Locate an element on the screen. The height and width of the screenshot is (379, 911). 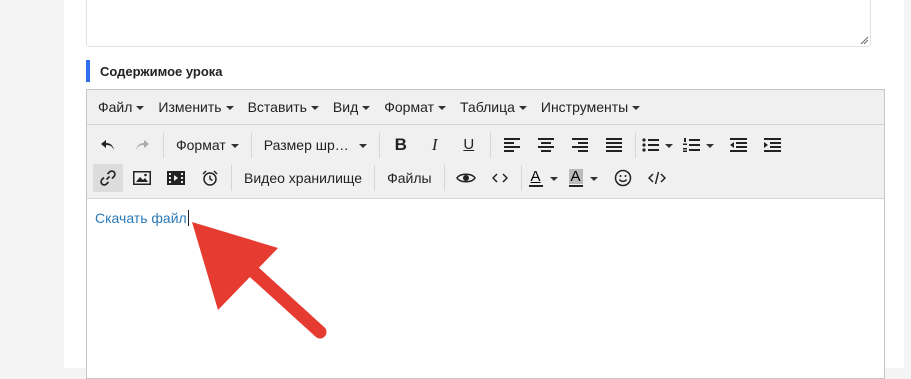
smiley-icon is located at coordinates (622, 177).